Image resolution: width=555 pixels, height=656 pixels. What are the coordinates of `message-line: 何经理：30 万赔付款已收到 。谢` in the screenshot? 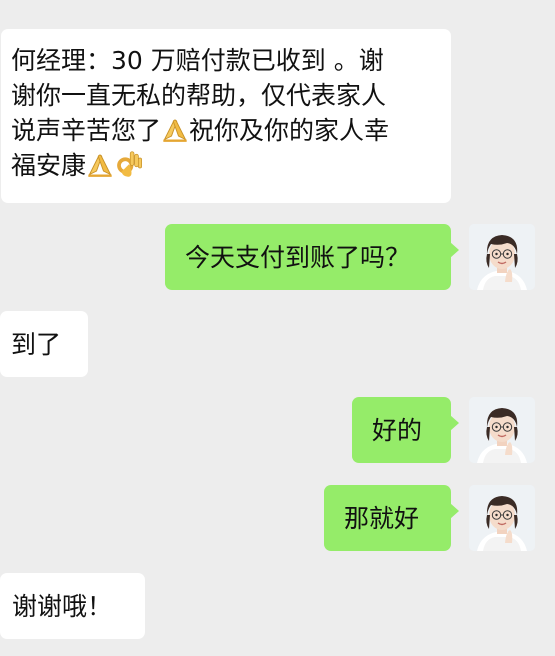 It's located at (197, 60).